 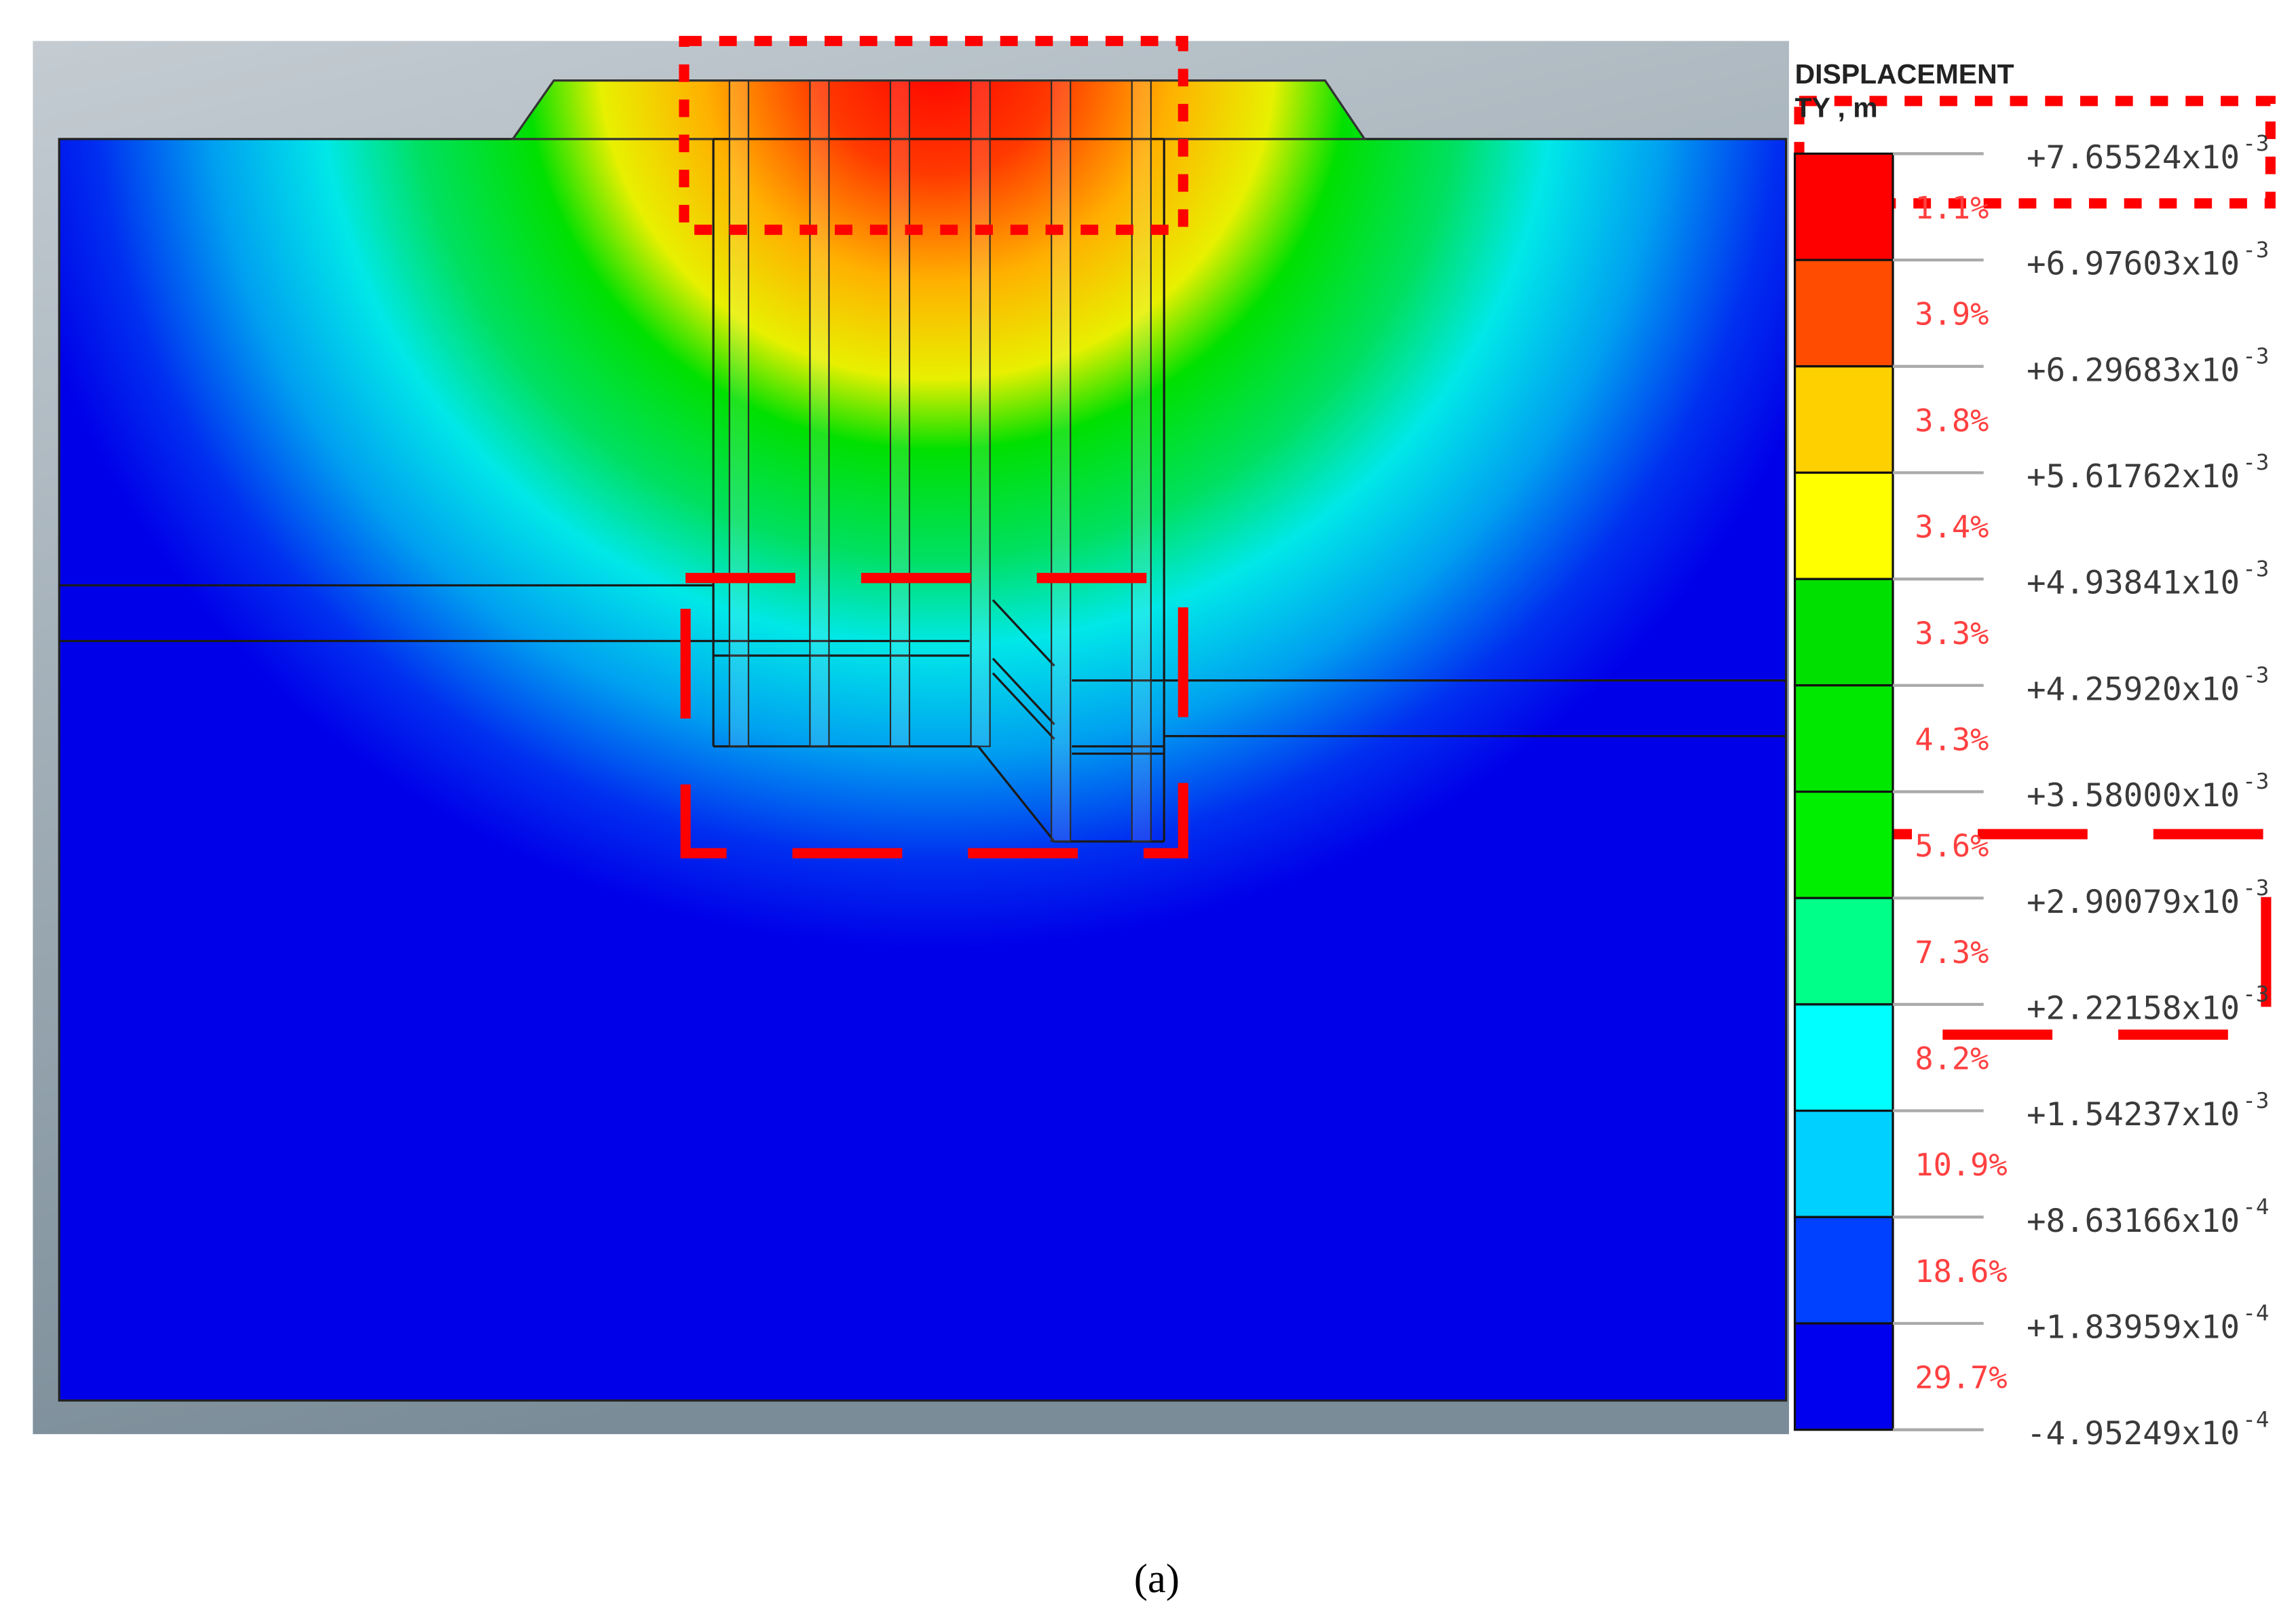 I want to click on legend-value: +3.58000x10, so click(x=2133, y=795).